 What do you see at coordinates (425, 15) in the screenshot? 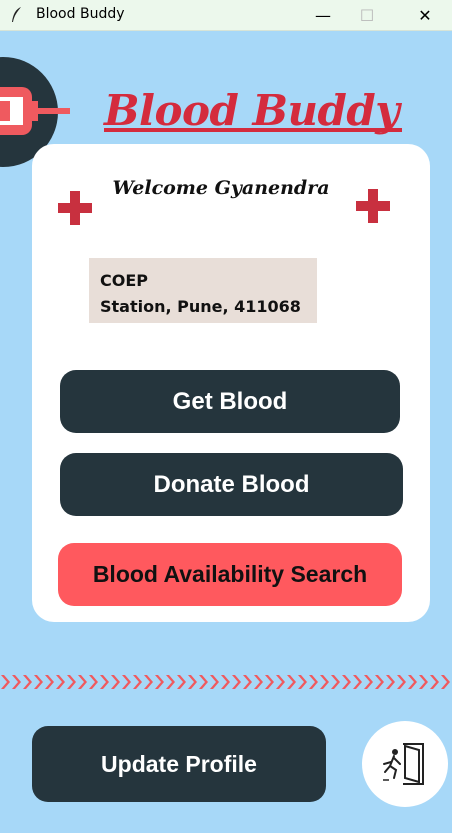
I see `close-button: ✕` at bounding box center [425, 15].